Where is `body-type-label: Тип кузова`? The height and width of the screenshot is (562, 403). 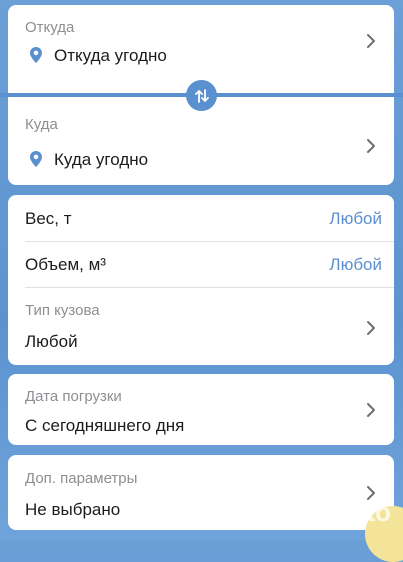
body-type-label: Тип кузова is located at coordinates (62, 310).